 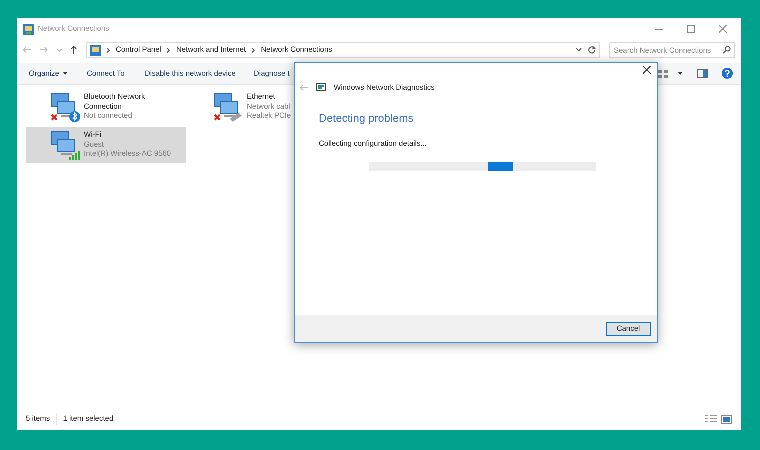 What do you see at coordinates (500, 166) in the screenshot?
I see `progress-chunk` at bounding box center [500, 166].